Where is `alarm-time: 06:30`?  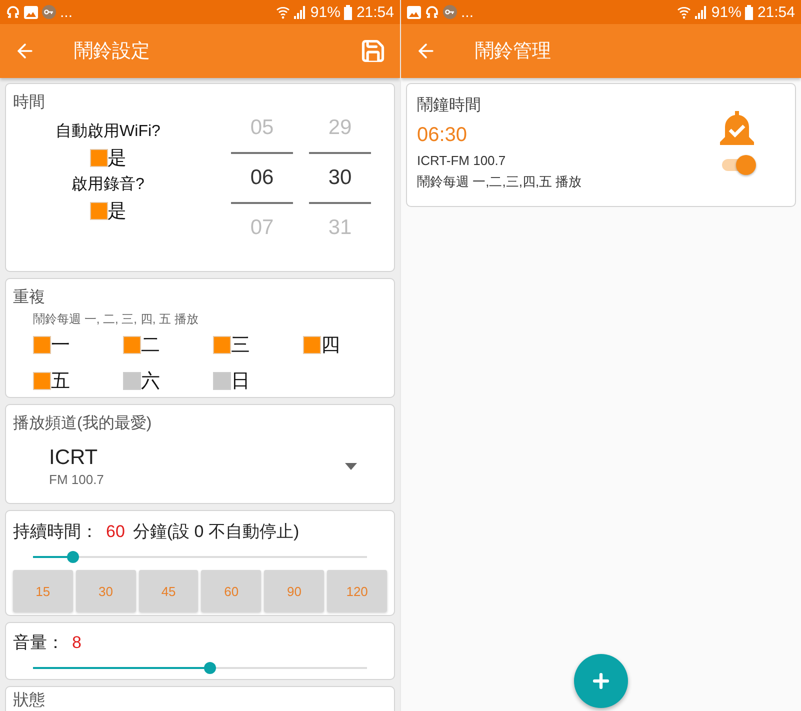 alarm-time: 06:30 is located at coordinates (442, 135).